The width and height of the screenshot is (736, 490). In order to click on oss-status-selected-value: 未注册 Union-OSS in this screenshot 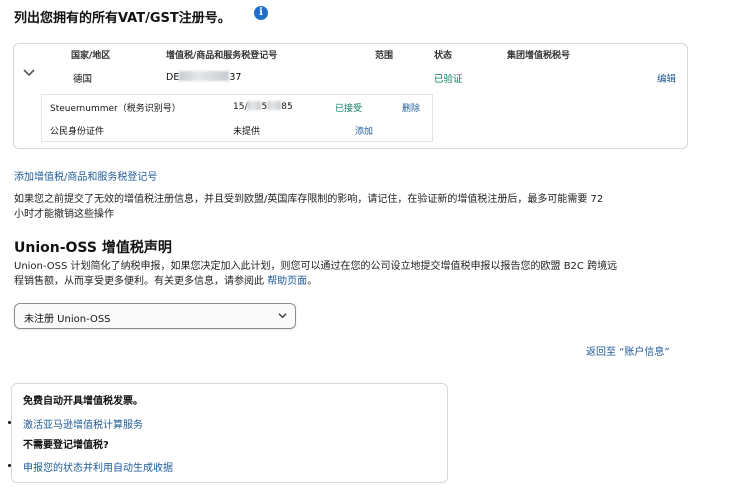, I will do `click(67, 319)`.